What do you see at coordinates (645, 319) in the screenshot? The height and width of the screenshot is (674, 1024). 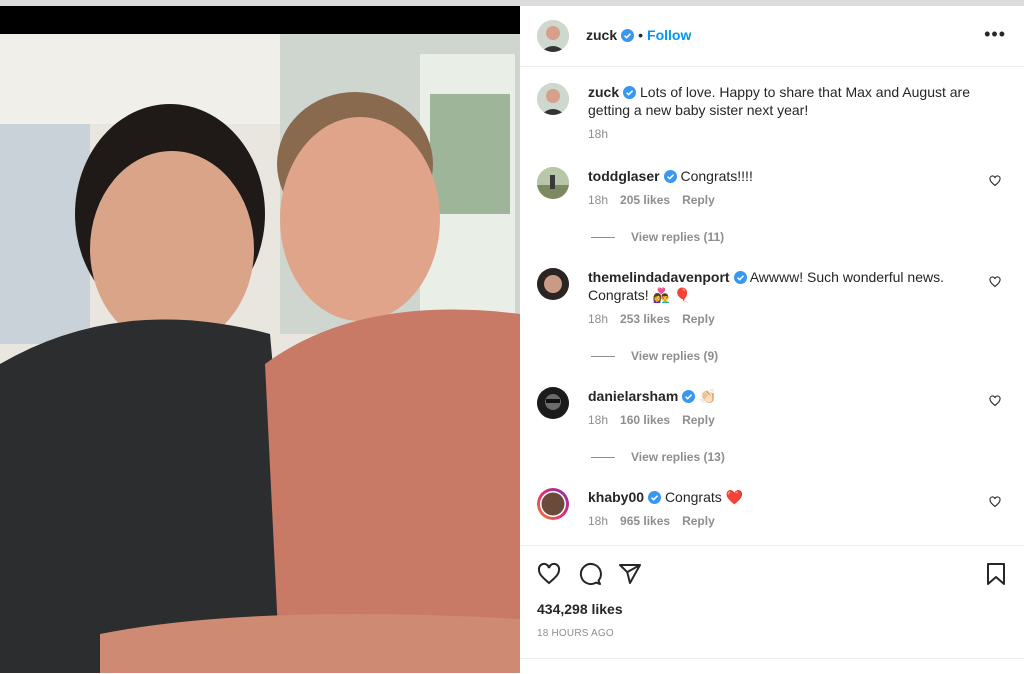 I see `comment-likes: 253 likes` at bounding box center [645, 319].